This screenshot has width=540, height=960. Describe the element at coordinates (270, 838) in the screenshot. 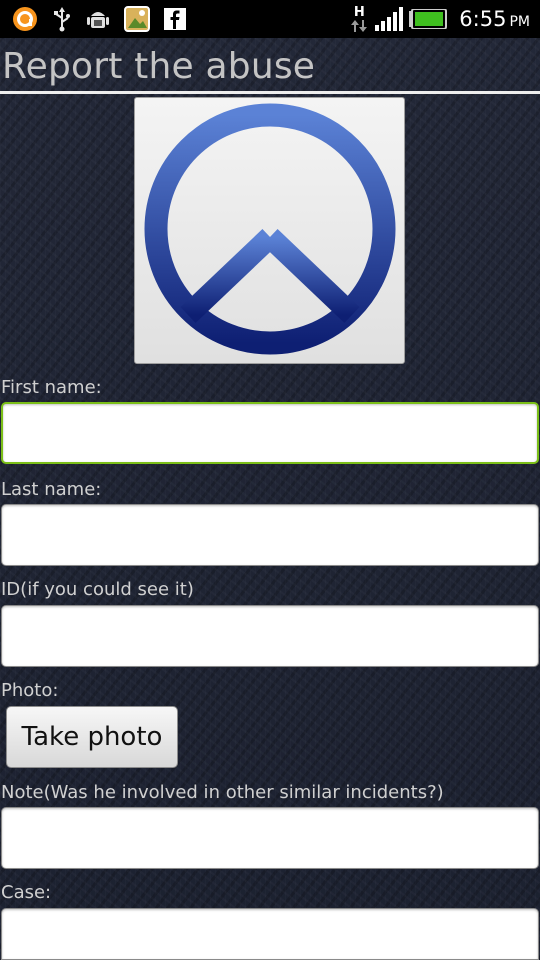

I see `note-field` at that location.